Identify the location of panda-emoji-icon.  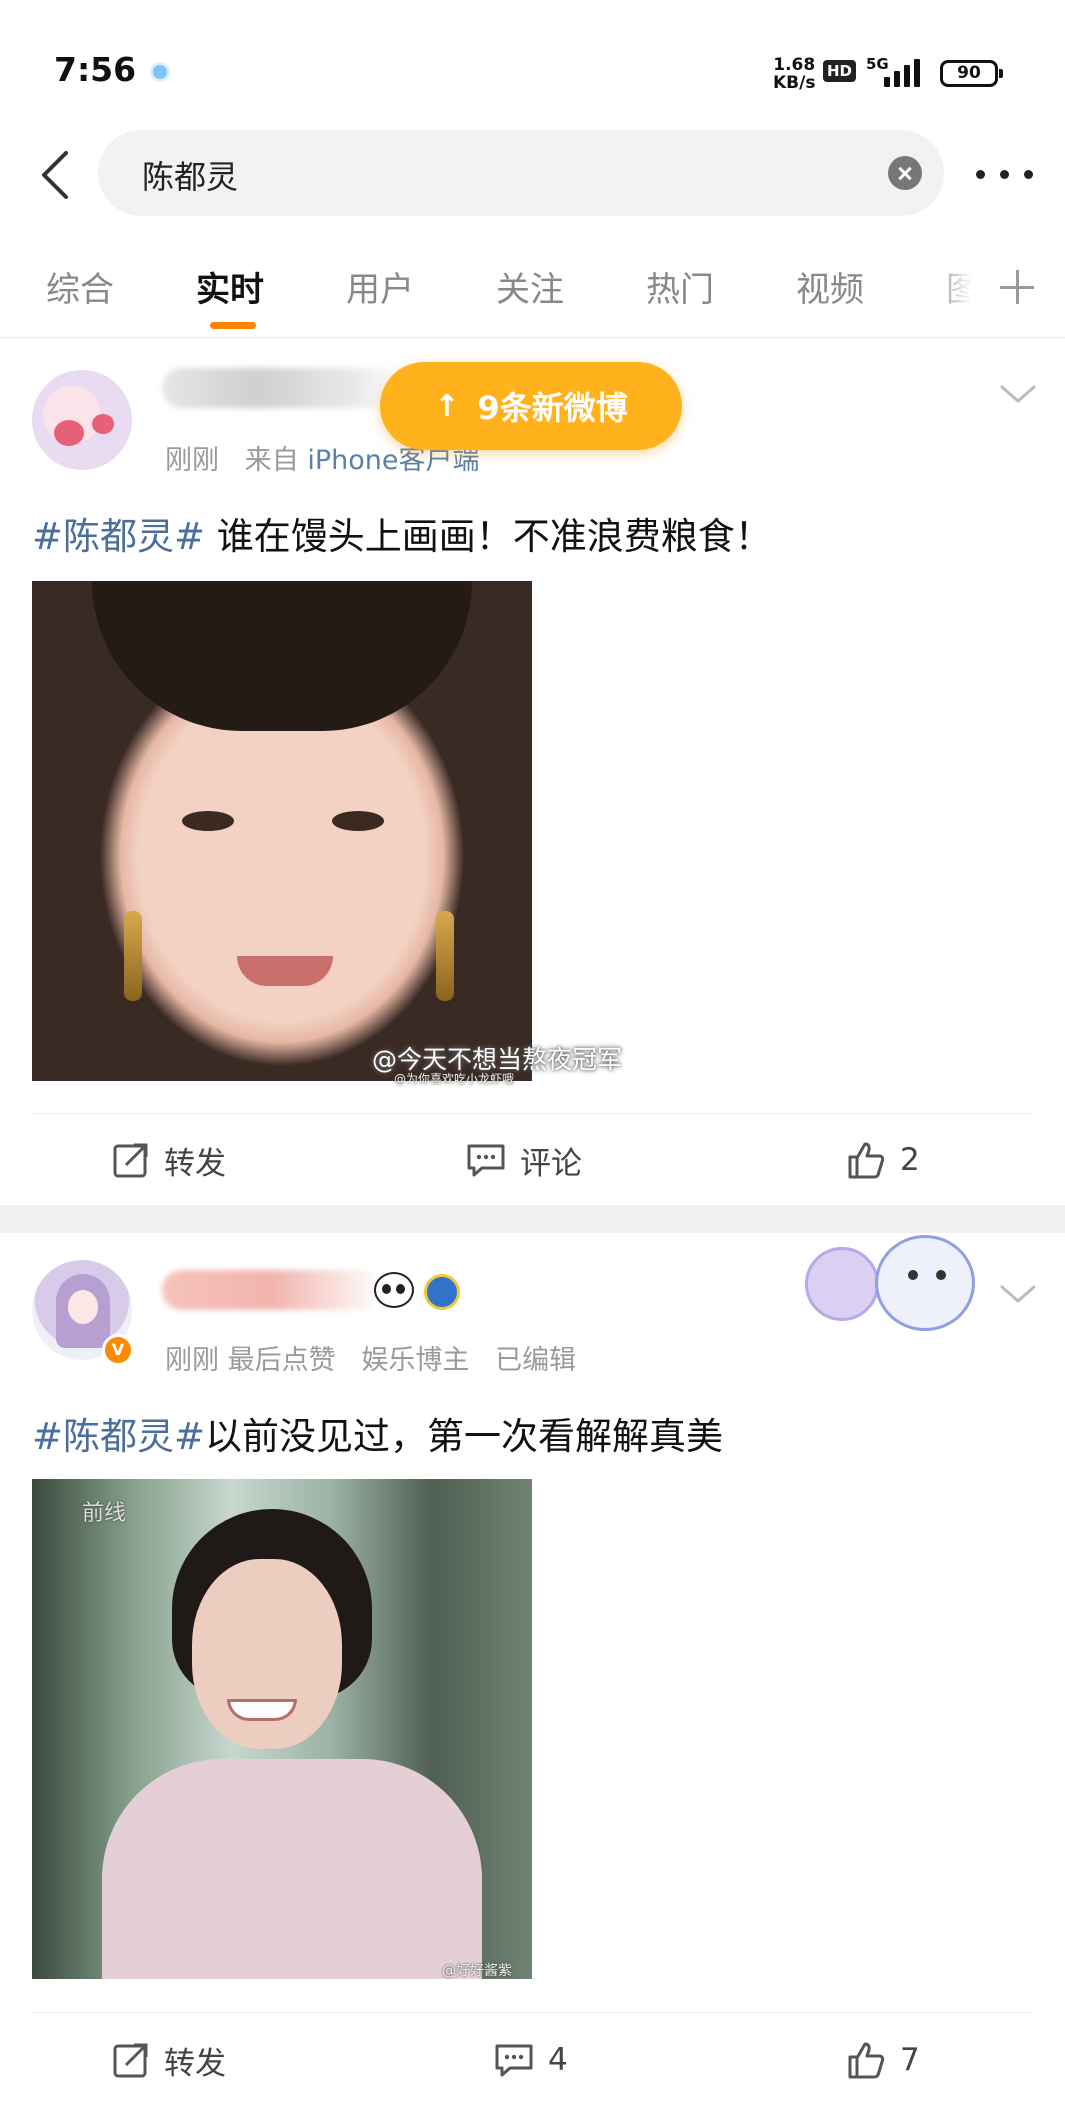
(394, 1290).